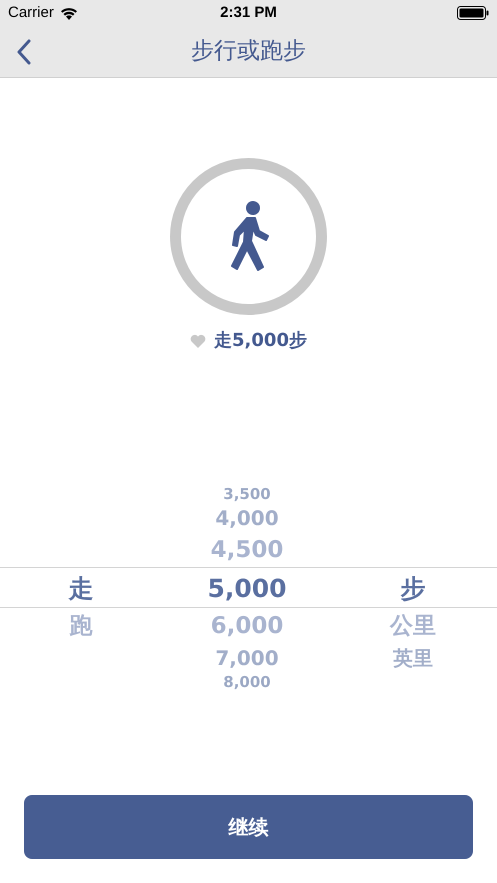 This screenshot has height=883, width=497. I want to click on picker-option: 3,500, so click(247, 494).